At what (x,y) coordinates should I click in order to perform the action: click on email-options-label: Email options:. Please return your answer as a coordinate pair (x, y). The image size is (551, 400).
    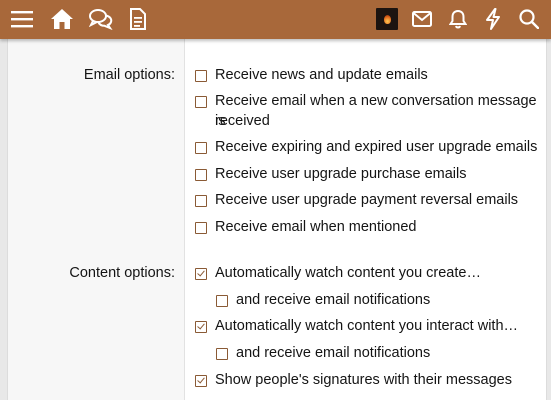
    Looking at the image, I should click on (129, 75).